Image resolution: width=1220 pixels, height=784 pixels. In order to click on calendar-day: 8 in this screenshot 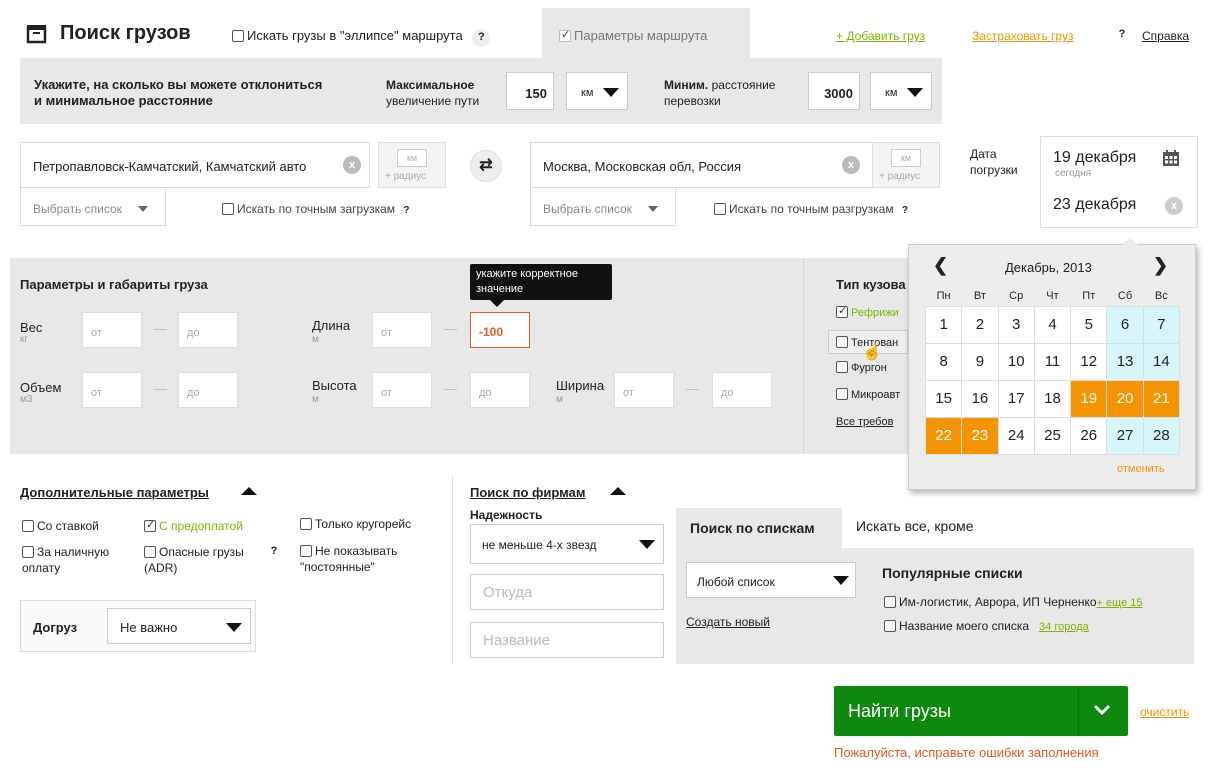, I will do `click(943, 361)`.